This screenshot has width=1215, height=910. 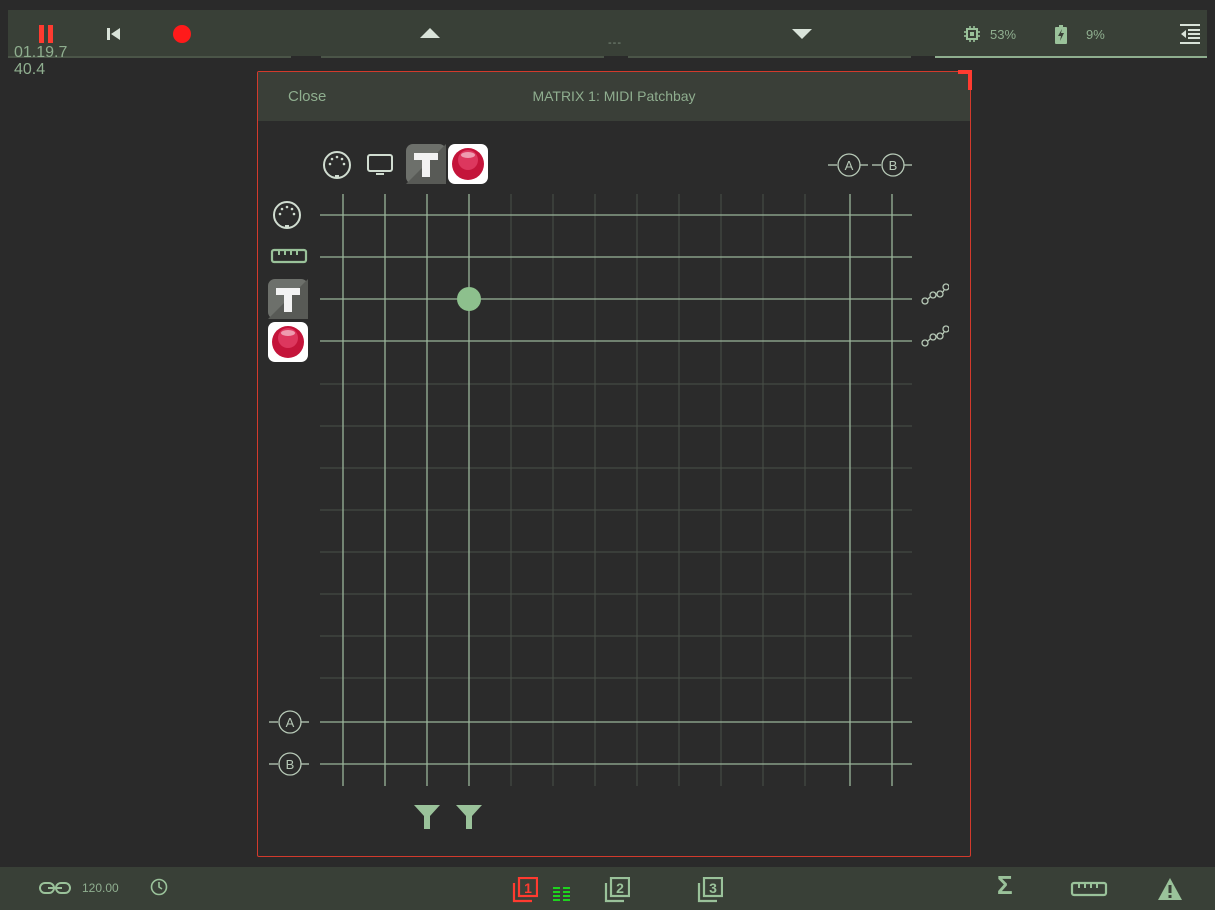 What do you see at coordinates (380, 167) in the screenshot?
I see `column-monitor-icon` at bounding box center [380, 167].